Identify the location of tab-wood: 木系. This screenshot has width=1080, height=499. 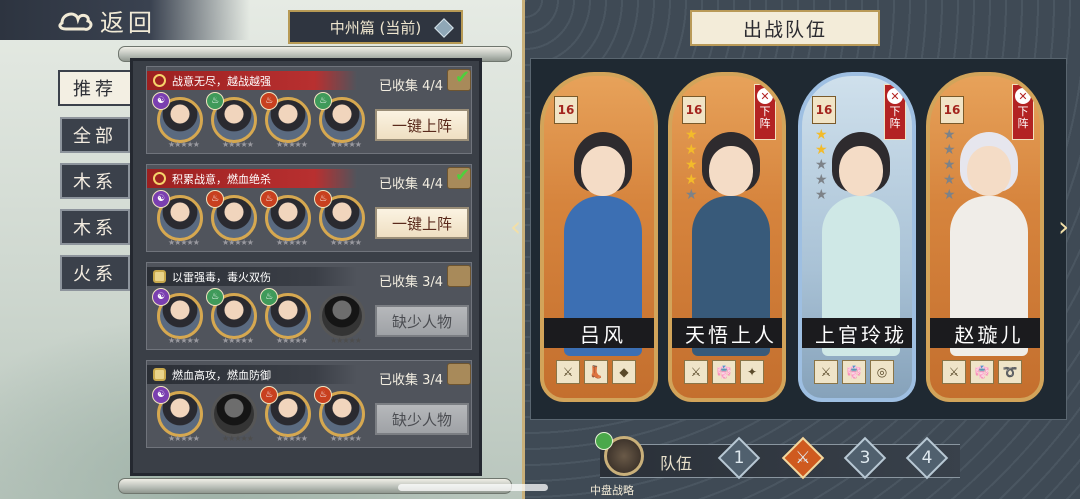
(95, 181).